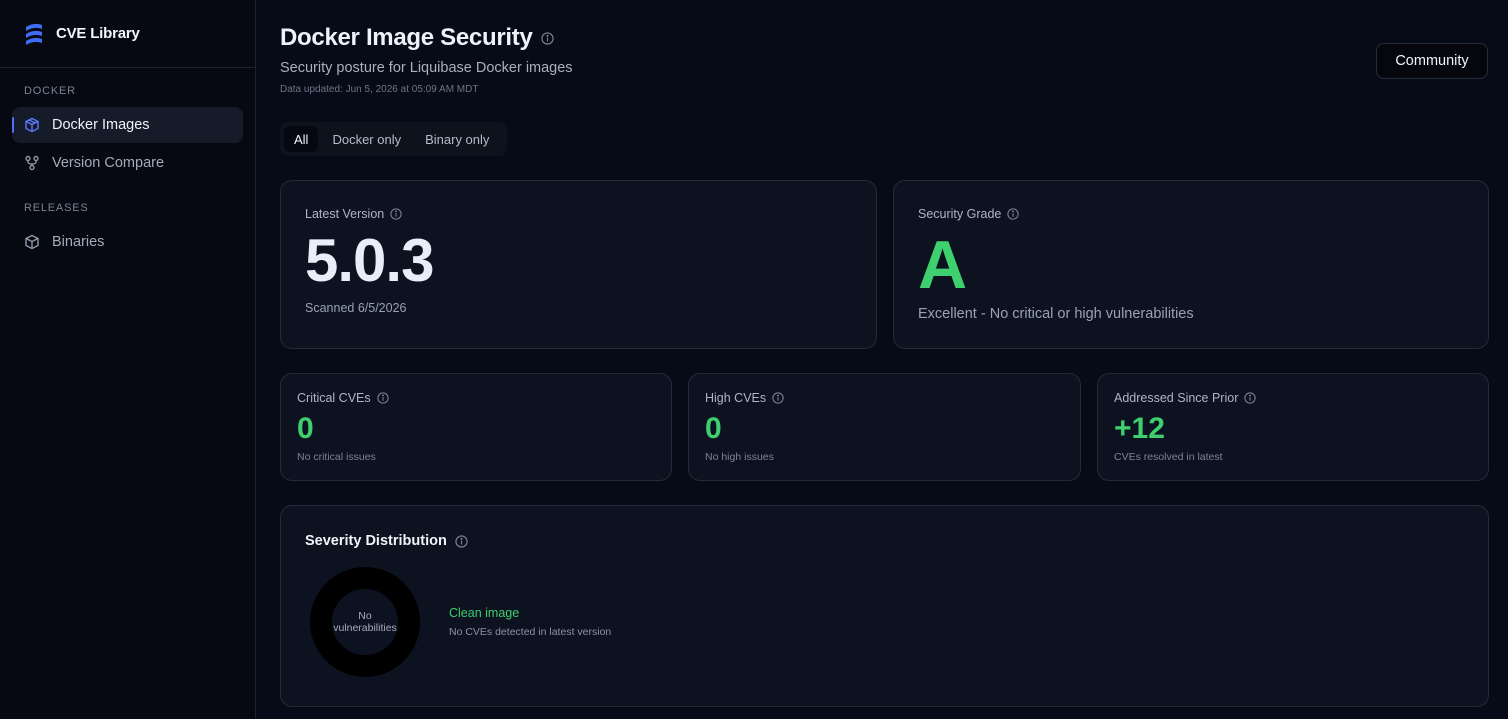  Describe the element at coordinates (457, 139) in the screenshot. I see `filter-binary-only: Binary only` at that location.